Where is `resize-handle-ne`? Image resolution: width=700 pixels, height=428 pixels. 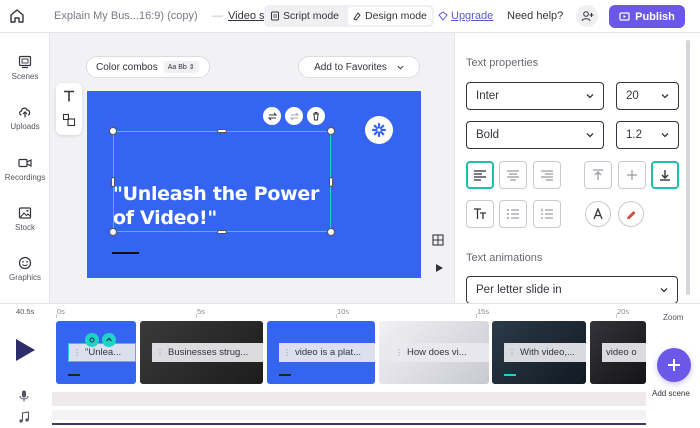
resize-handle-ne is located at coordinates (331, 131).